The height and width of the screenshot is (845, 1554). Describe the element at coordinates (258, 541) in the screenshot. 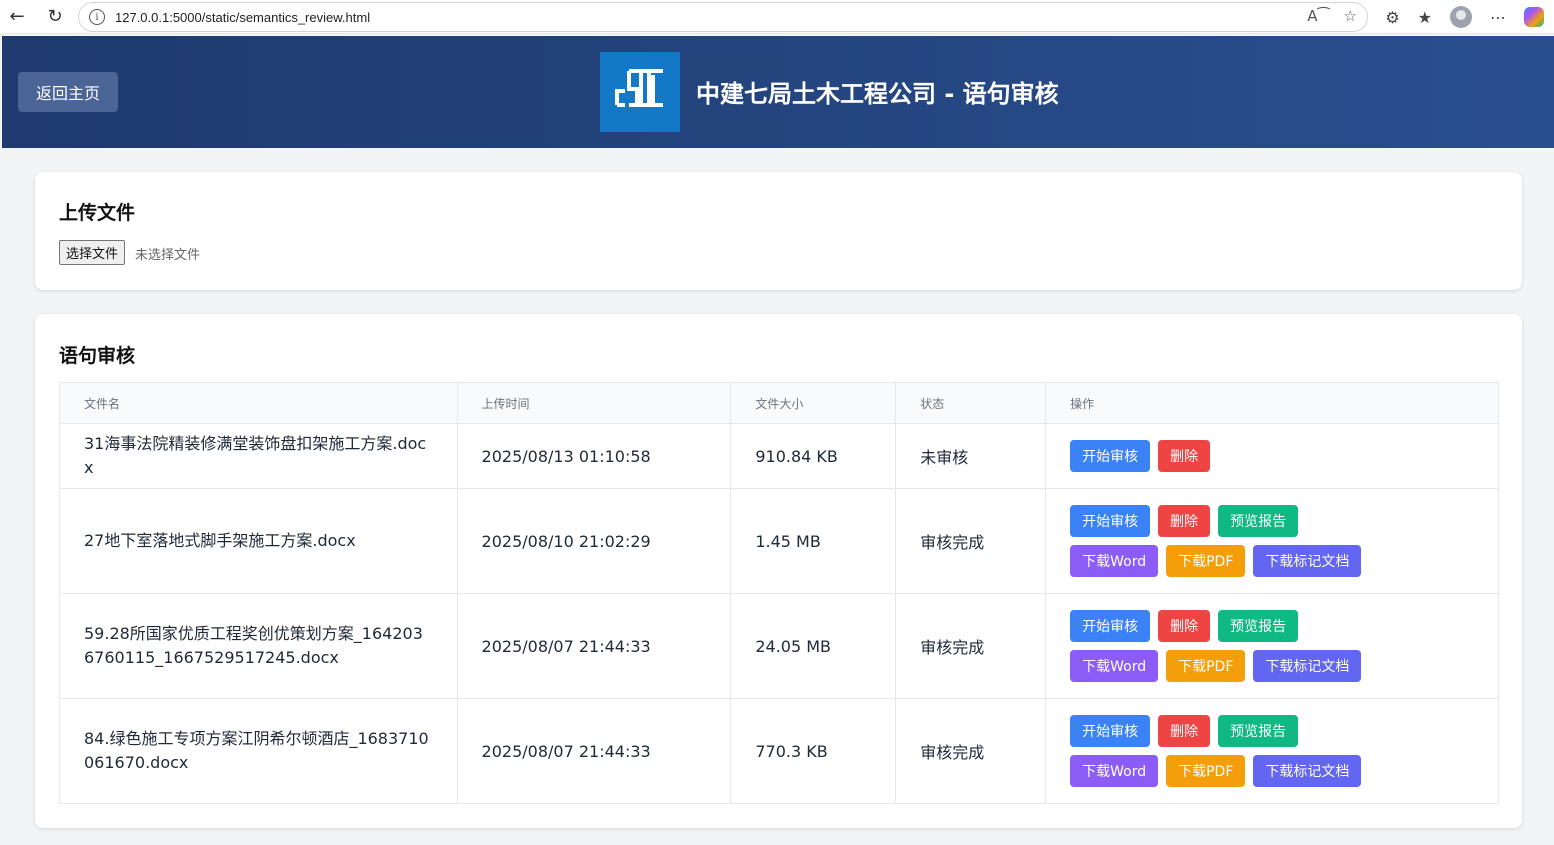

I see `file-name: 27地下室落地式脚手架施工方案.docx` at that location.